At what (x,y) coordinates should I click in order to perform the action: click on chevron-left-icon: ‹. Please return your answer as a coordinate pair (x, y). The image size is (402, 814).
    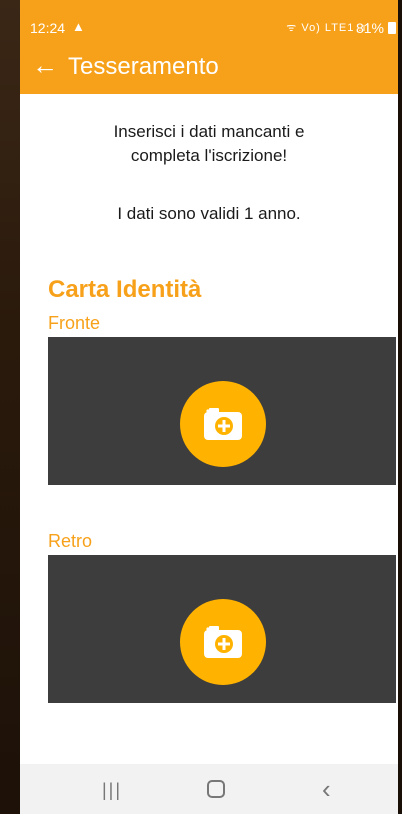
    Looking at the image, I should click on (326, 789).